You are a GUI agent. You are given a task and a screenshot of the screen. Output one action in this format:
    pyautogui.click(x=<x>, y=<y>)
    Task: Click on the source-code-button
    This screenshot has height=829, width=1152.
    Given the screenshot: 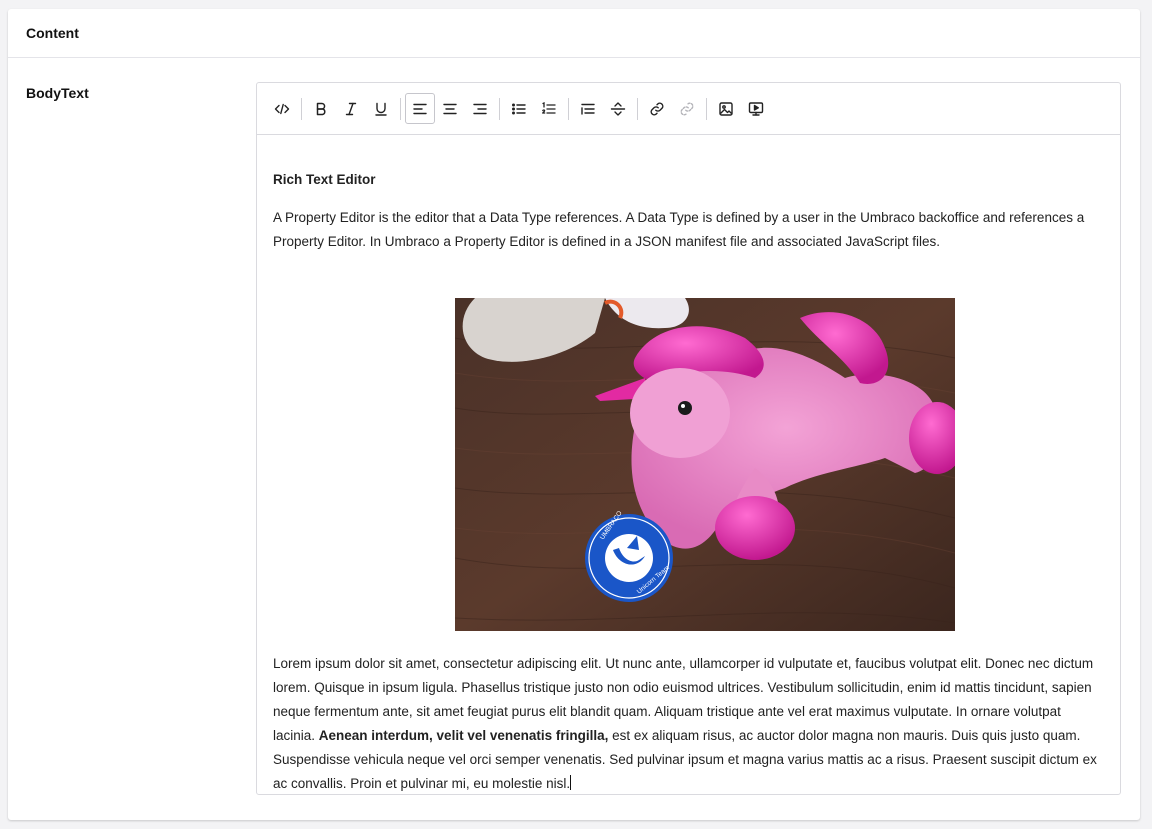 What is the action you would take?
    pyautogui.click(x=282, y=108)
    